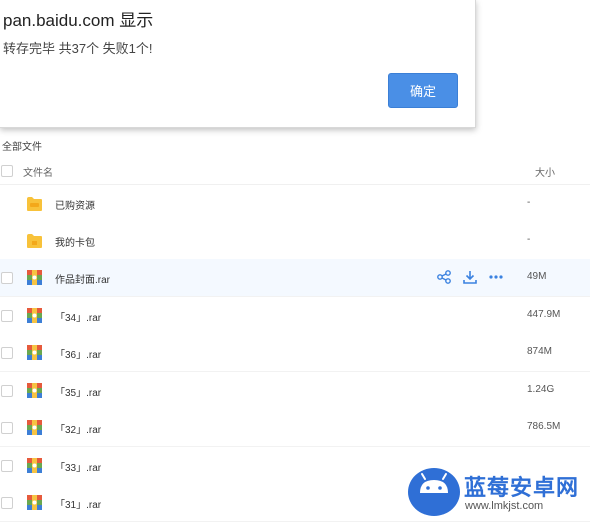 The height and width of the screenshot is (522, 590). Describe the element at coordinates (496, 277) in the screenshot. I see `more-icon` at that location.